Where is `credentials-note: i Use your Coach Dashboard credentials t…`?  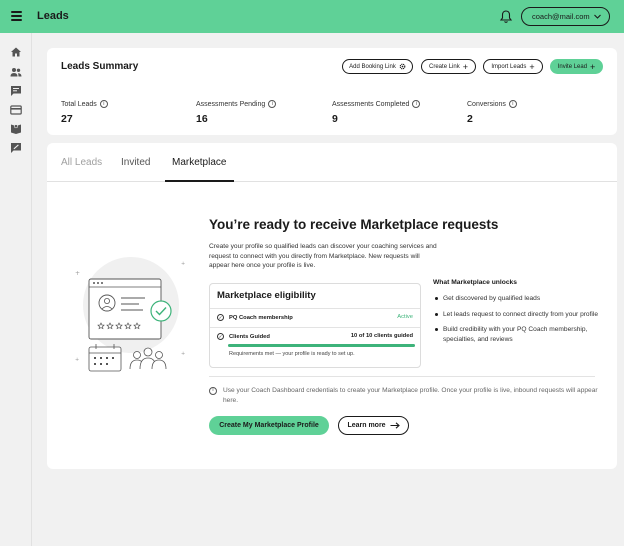 credentials-note: i Use your Coach Dashboard credentials t… is located at coordinates (404, 395).